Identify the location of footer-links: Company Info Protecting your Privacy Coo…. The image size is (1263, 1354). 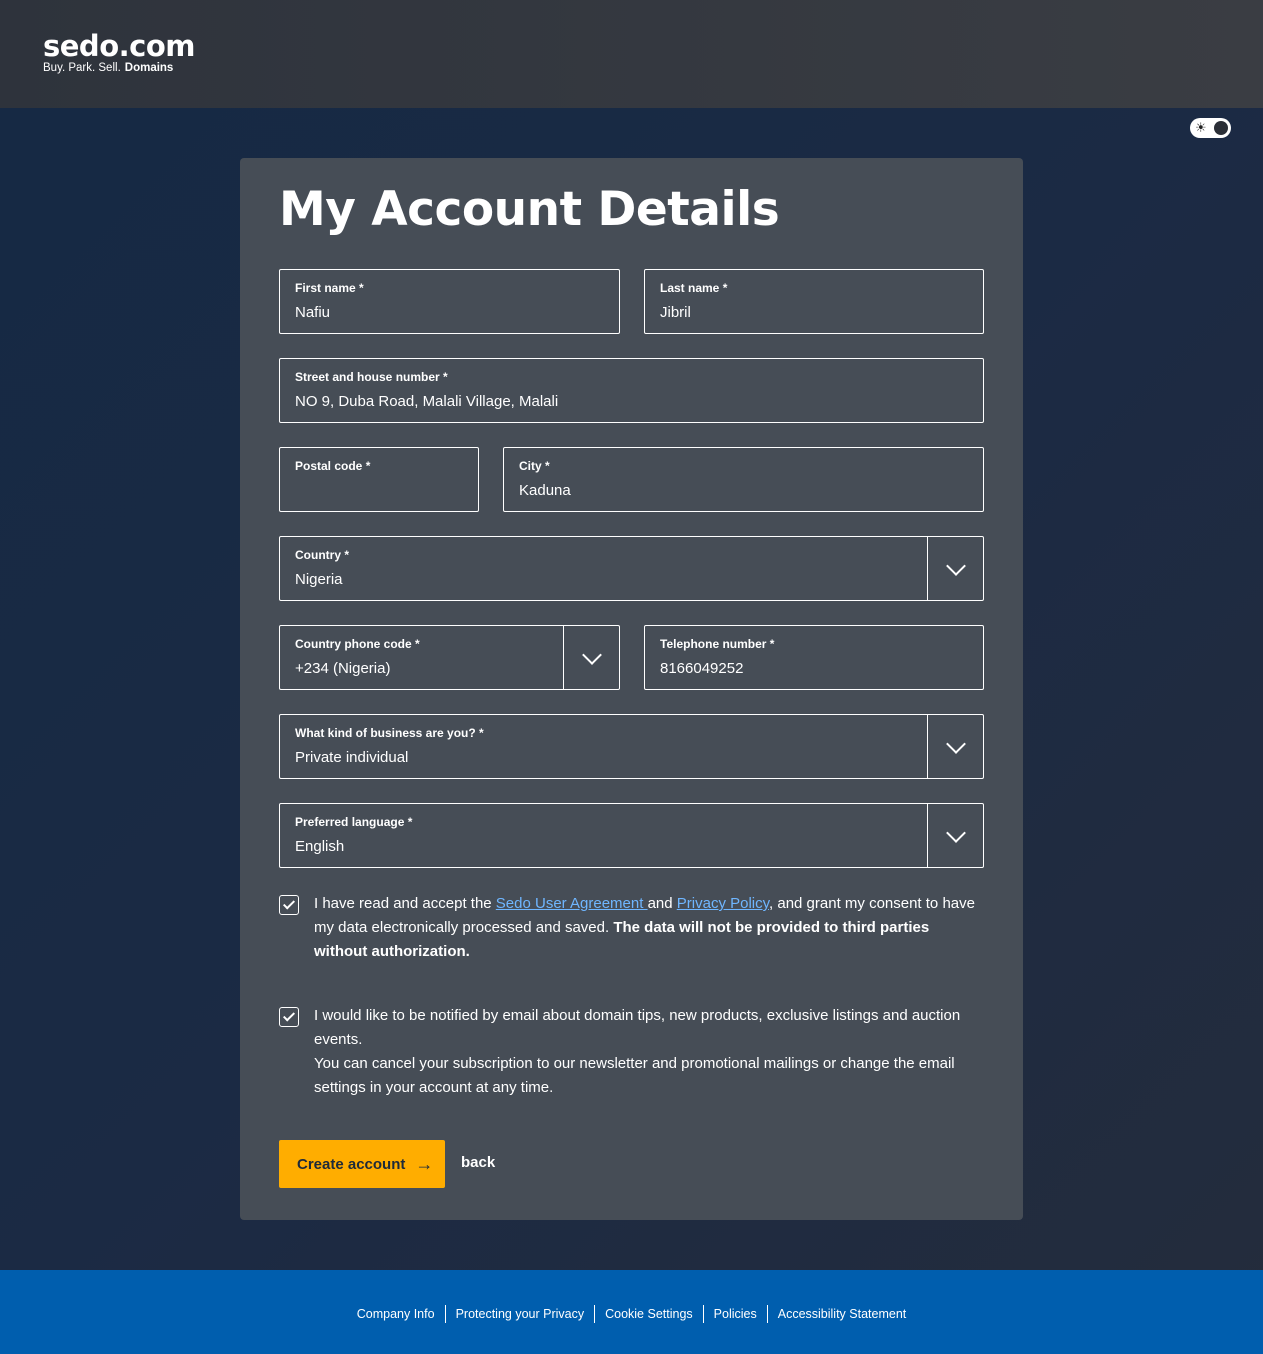
(631, 1314).